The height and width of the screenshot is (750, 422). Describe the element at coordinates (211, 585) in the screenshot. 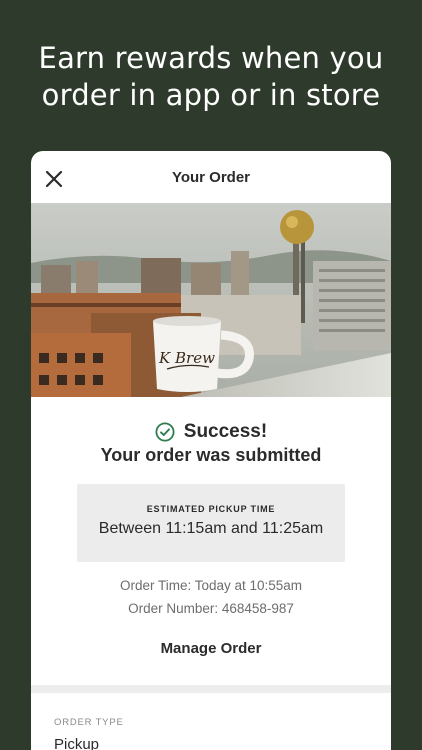

I see `order-time: Order Time: Today at 10:55am` at that location.